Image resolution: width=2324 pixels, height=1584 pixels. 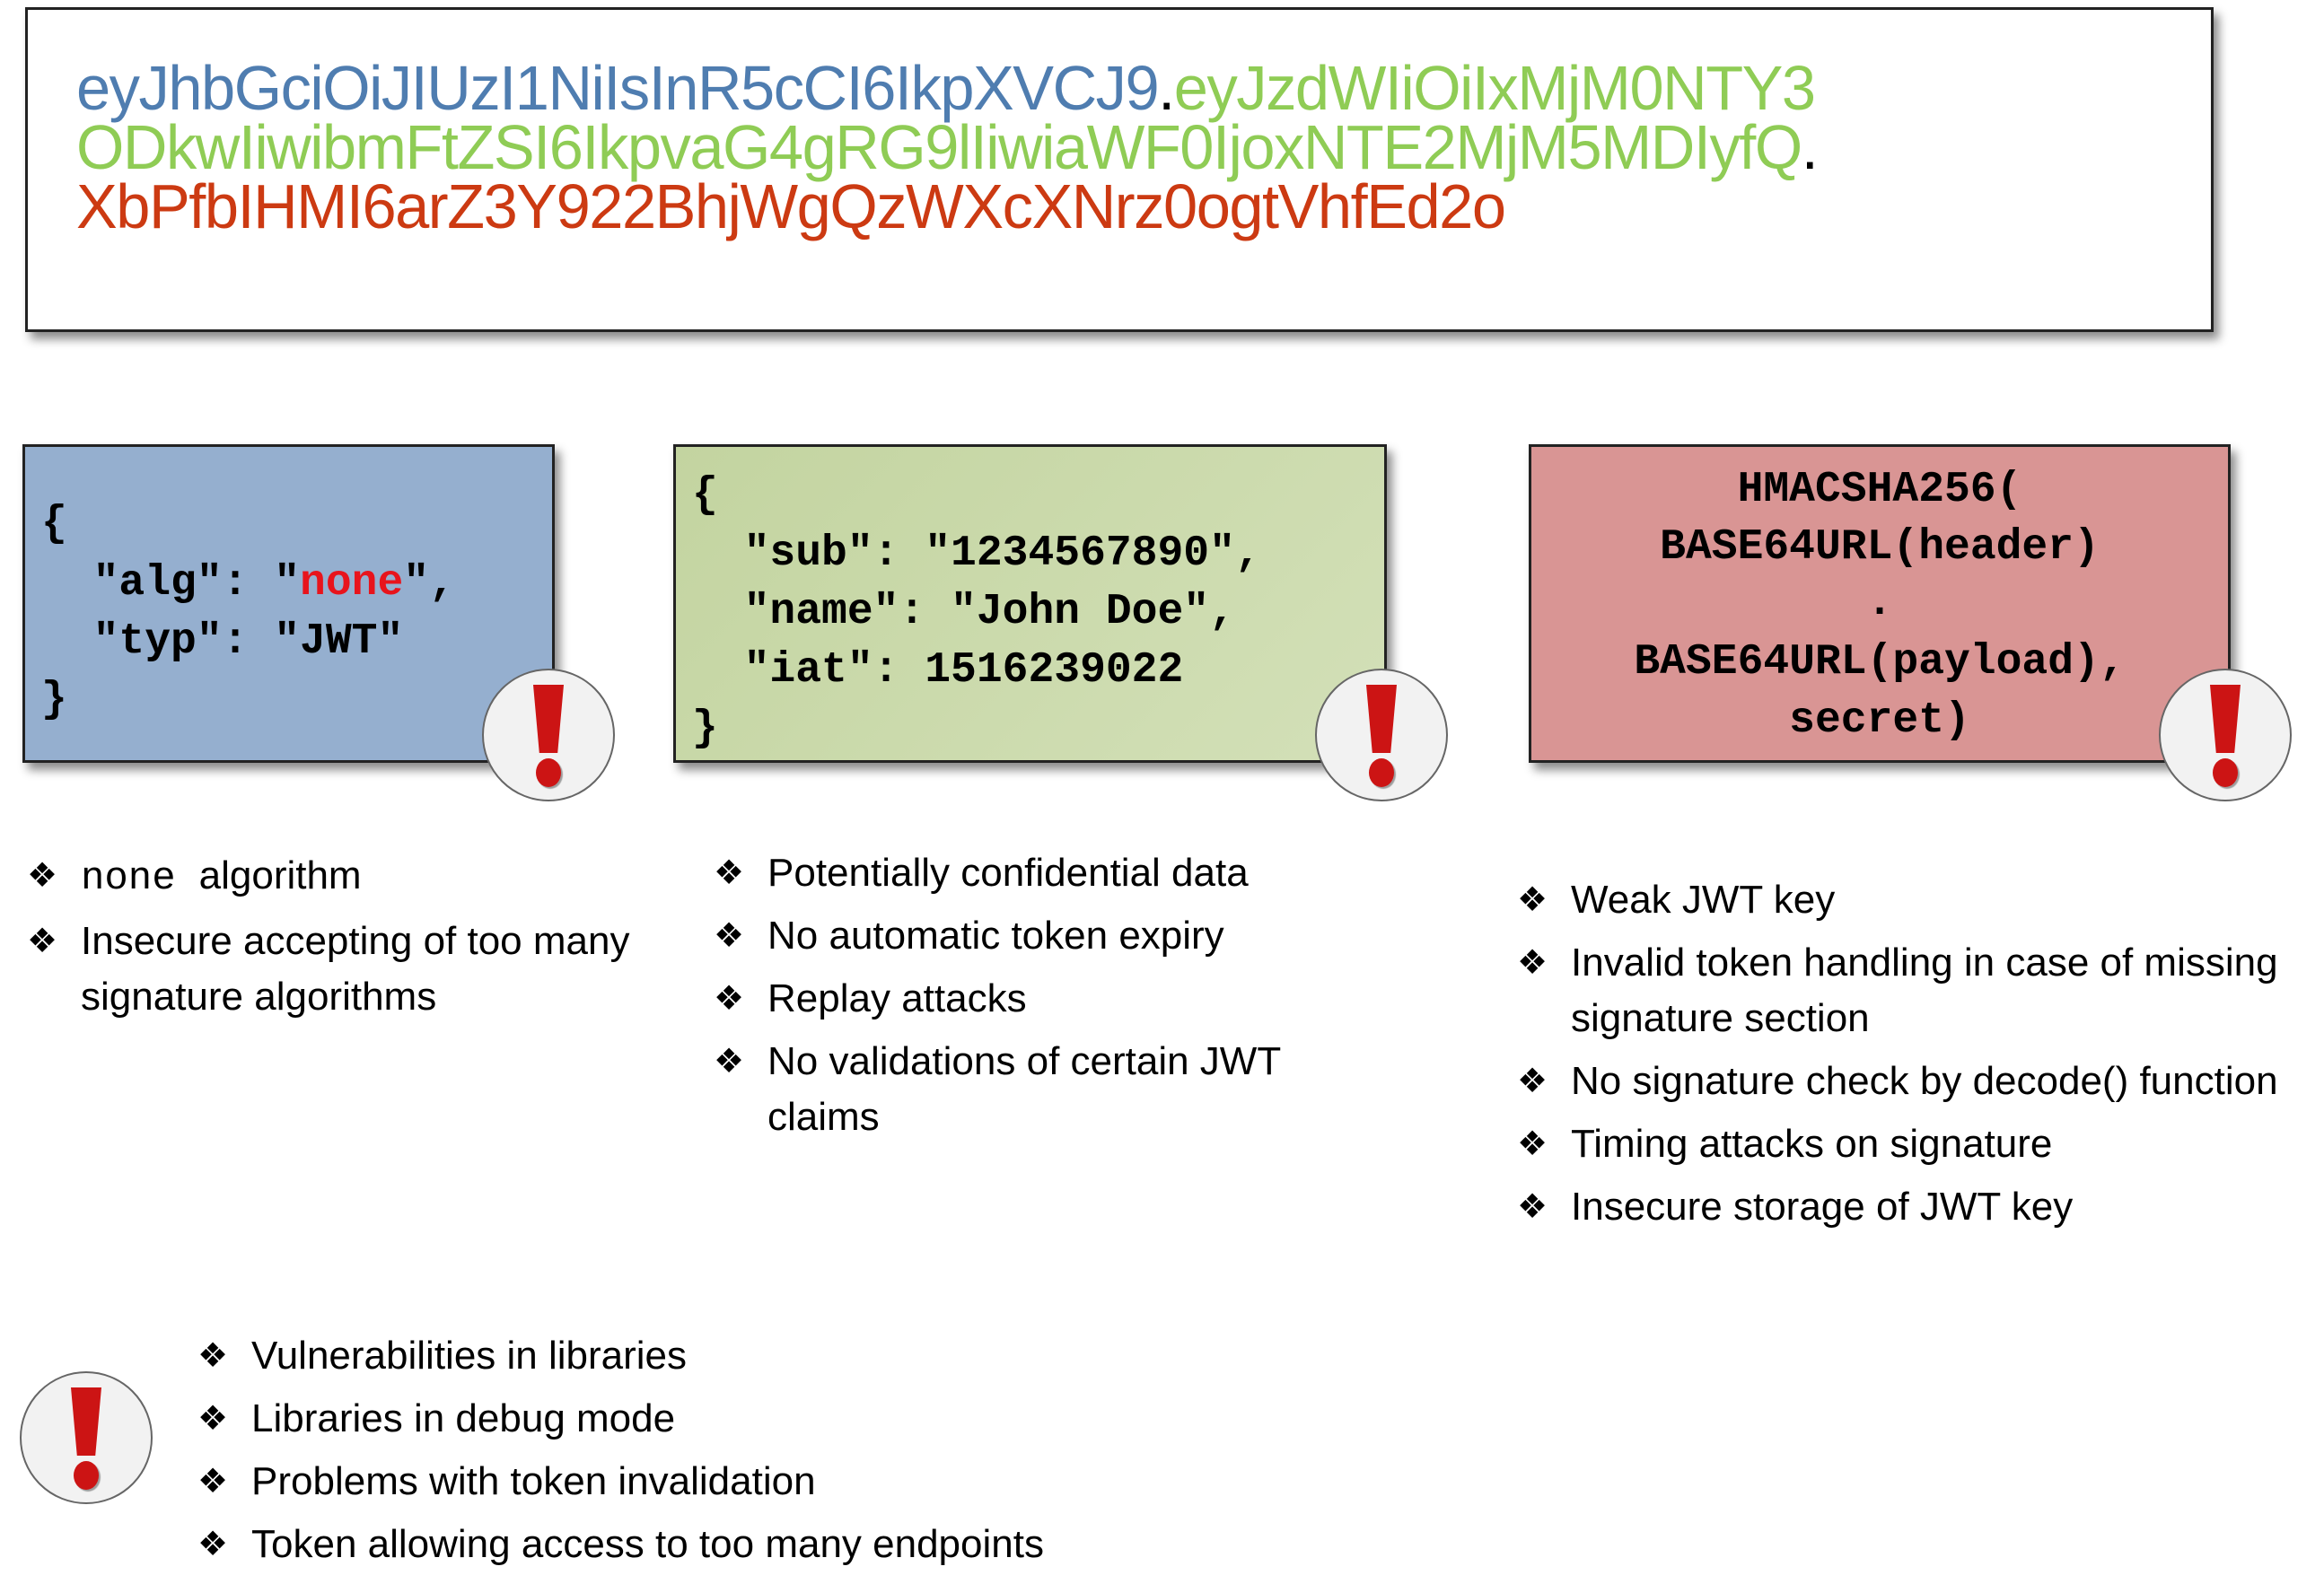 What do you see at coordinates (469, 1356) in the screenshot?
I see `list-item-text: Vulnerabilities in libraries` at bounding box center [469, 1356].